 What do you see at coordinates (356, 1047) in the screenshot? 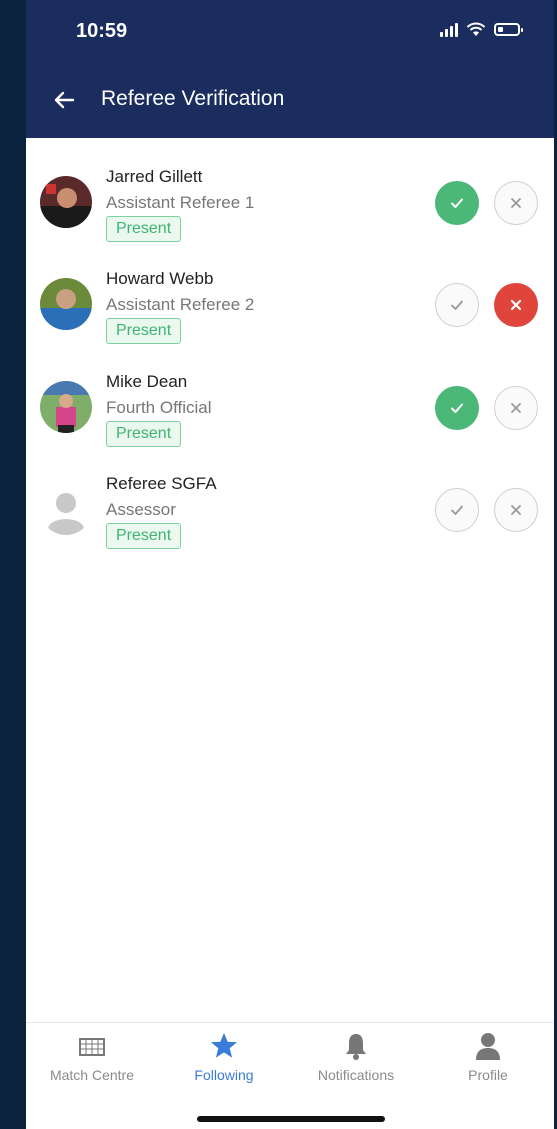
I see `bell-icon` at bounding box center [356, 1047].